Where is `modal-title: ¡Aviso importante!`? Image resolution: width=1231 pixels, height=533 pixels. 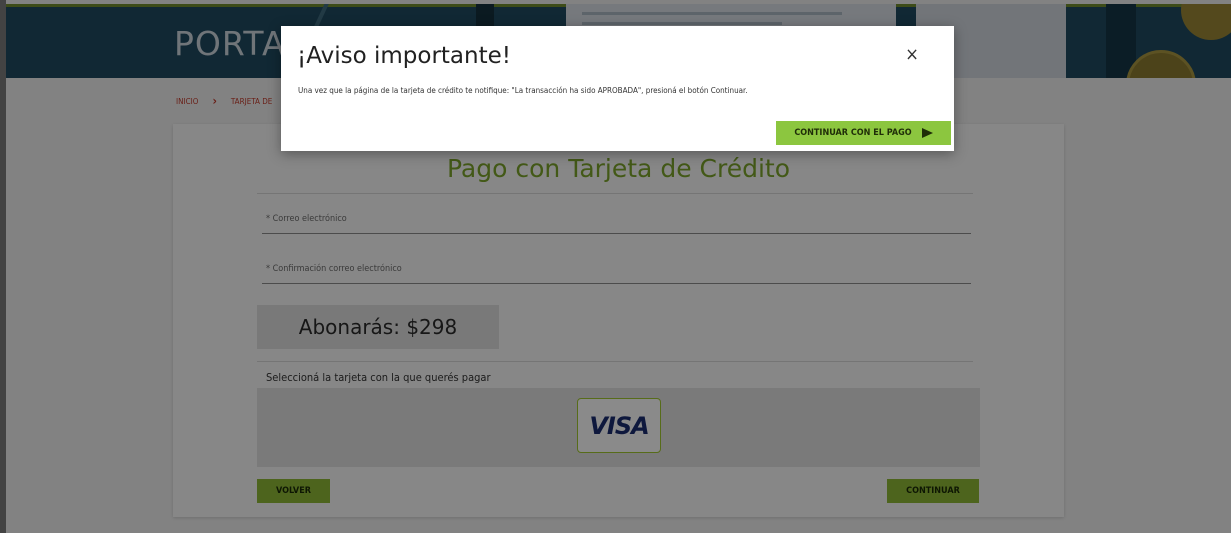 modal-title: ¡Aviso importante! is located at coordinates (404, 56).